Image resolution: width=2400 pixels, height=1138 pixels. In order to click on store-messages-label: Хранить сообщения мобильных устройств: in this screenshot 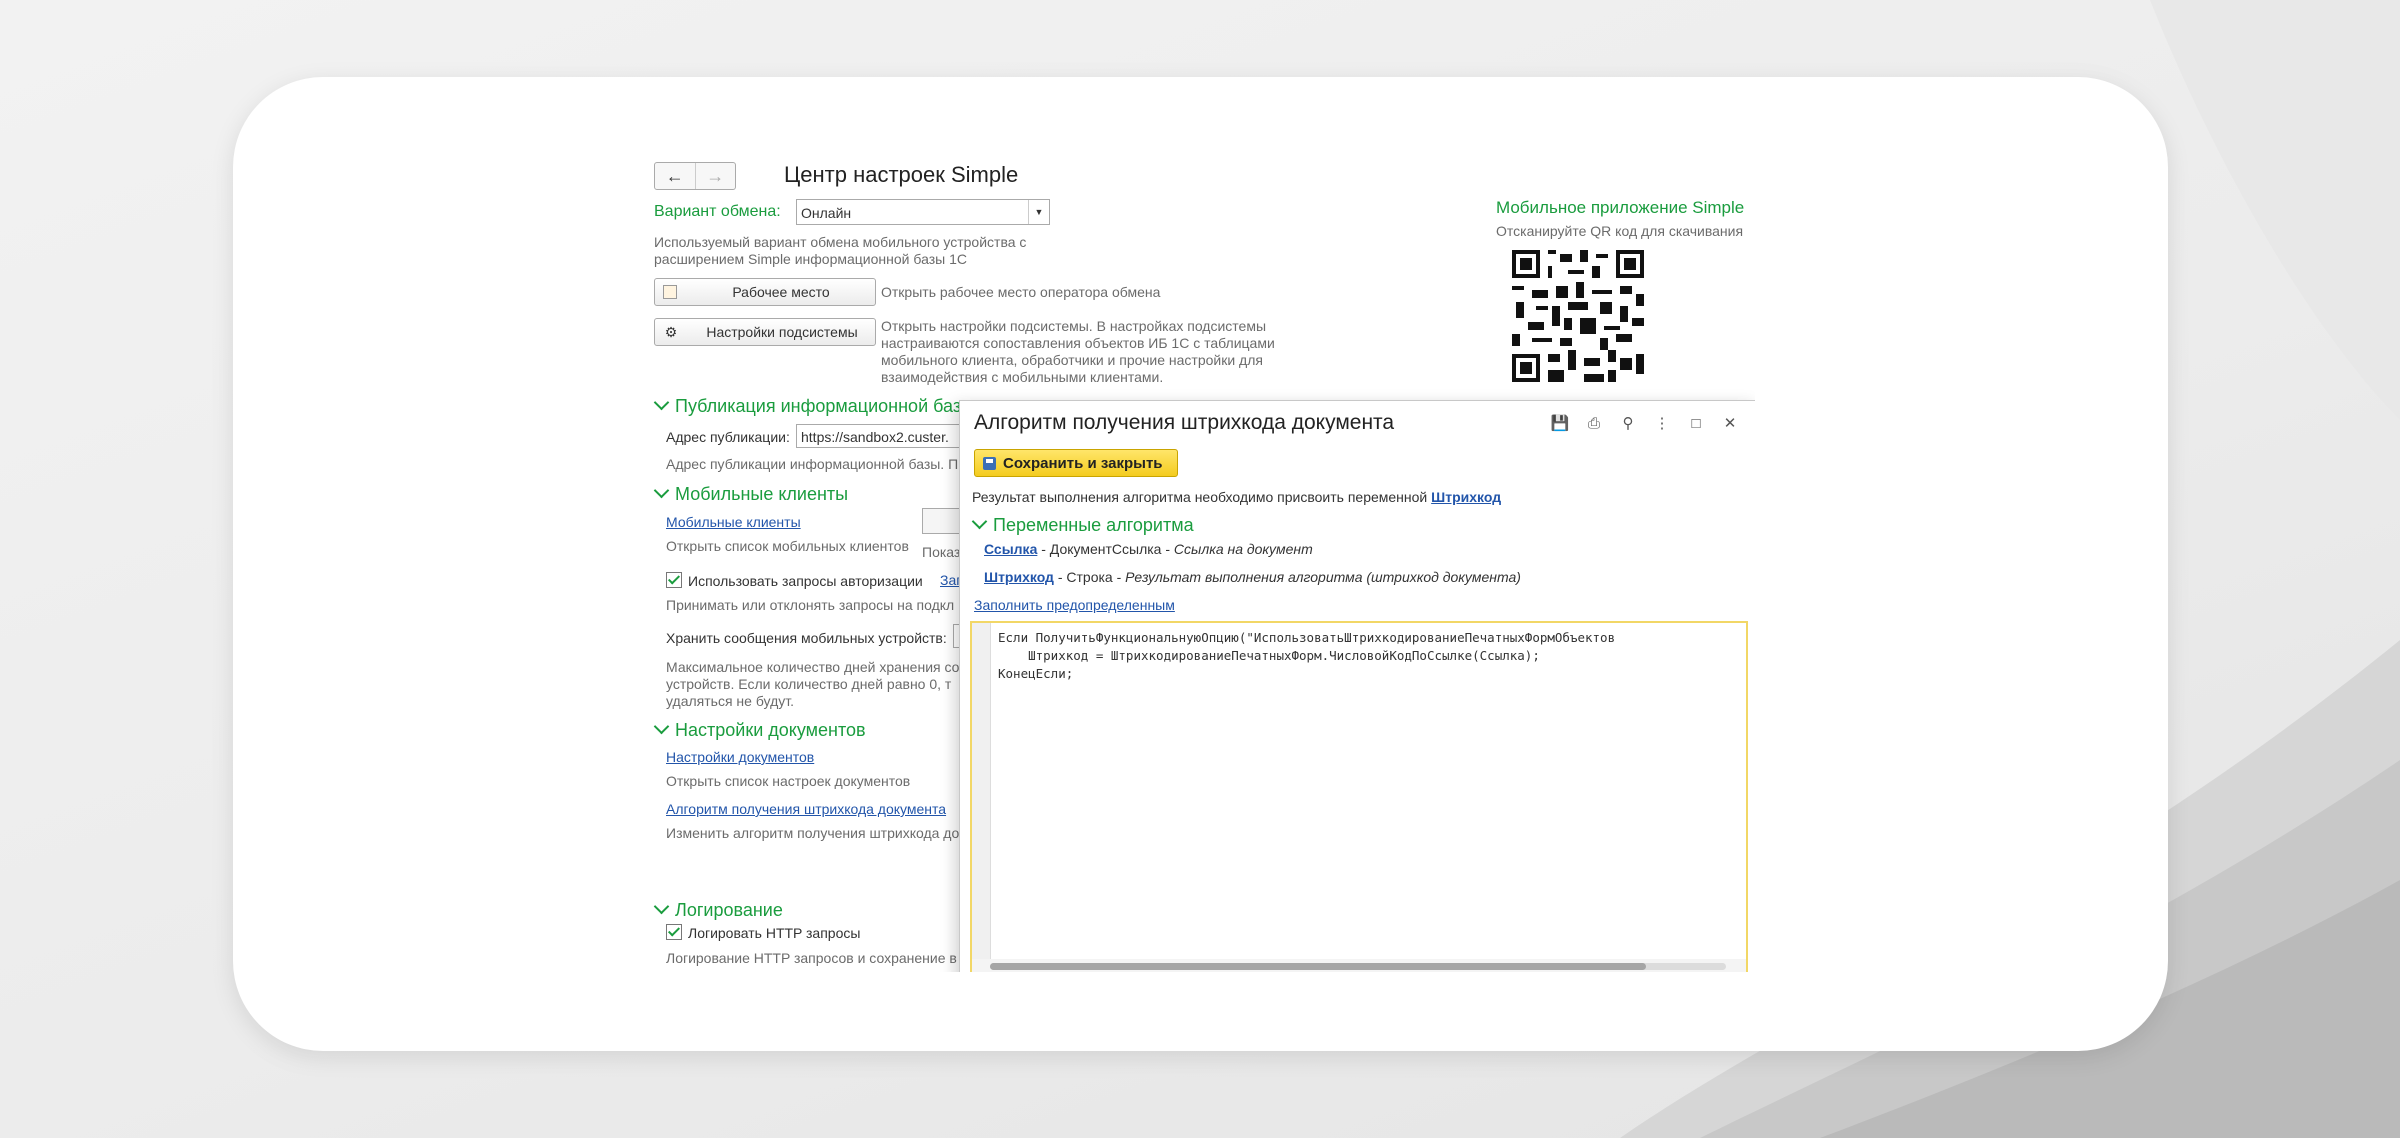, I will do `click(806, 638)`.